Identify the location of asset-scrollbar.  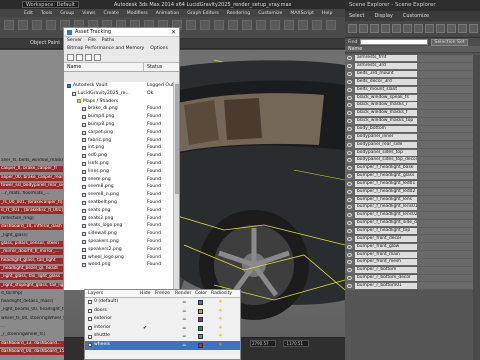
(176, 186).